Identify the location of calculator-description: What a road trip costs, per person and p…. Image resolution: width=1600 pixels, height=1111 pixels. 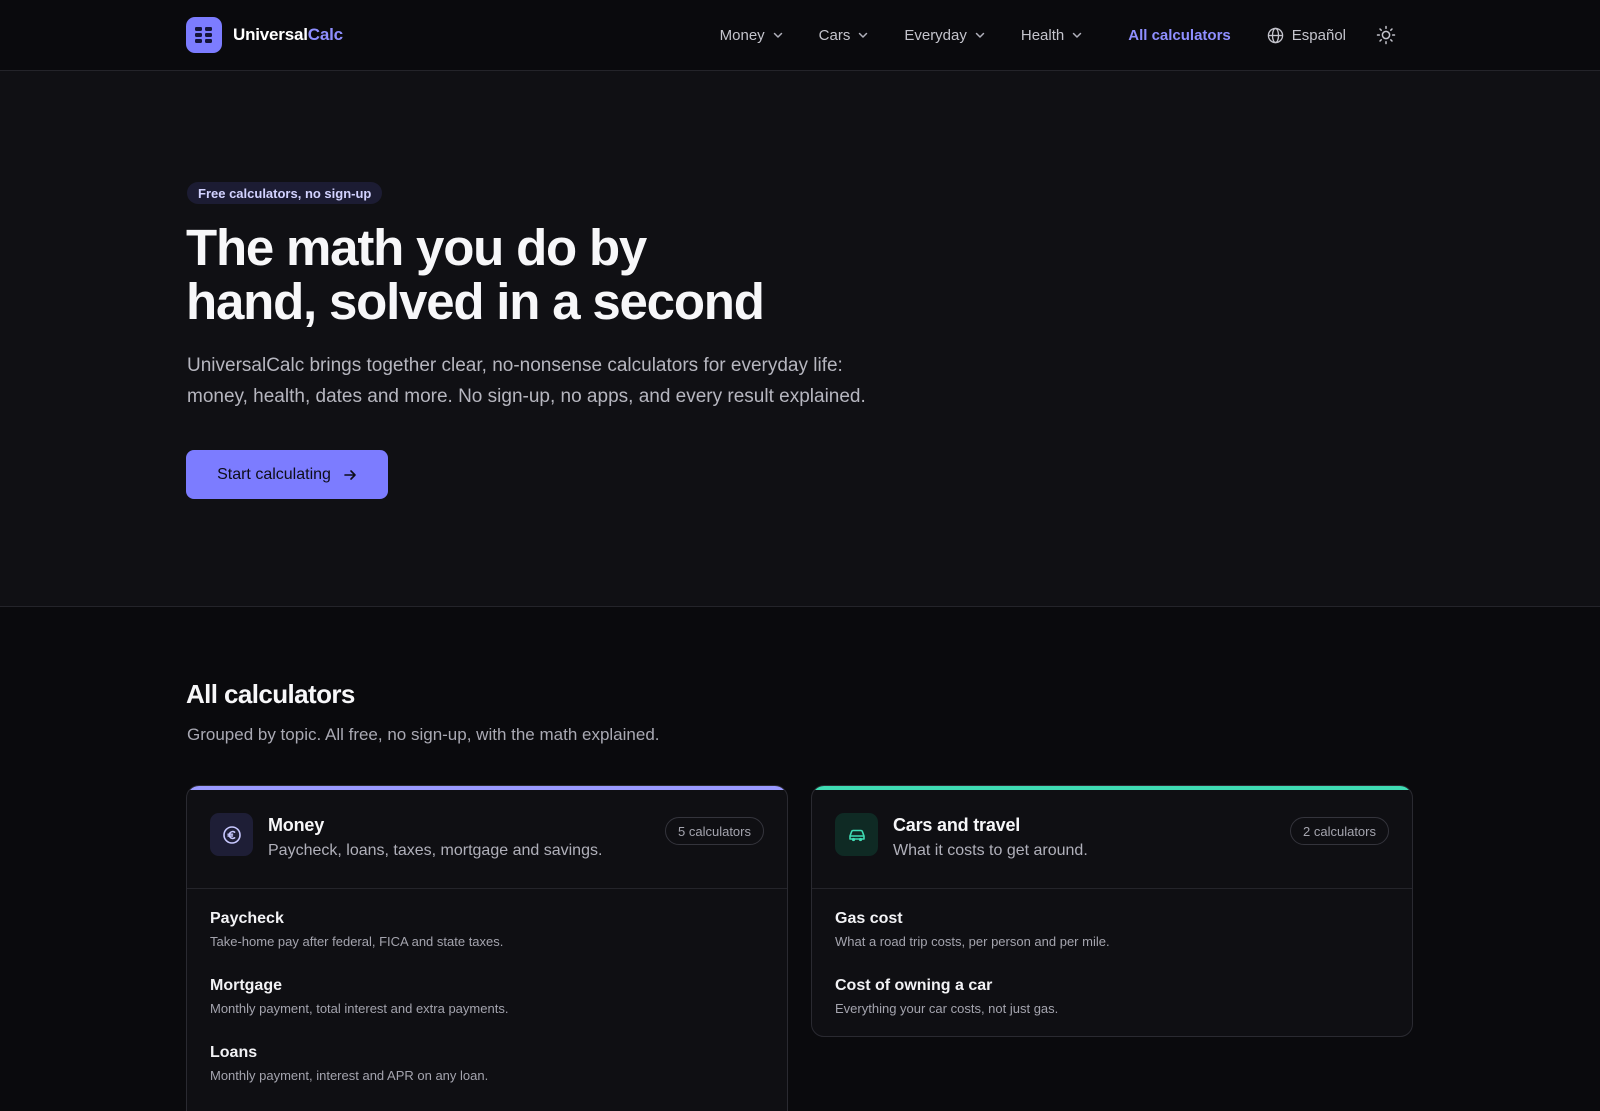
(972, 941).